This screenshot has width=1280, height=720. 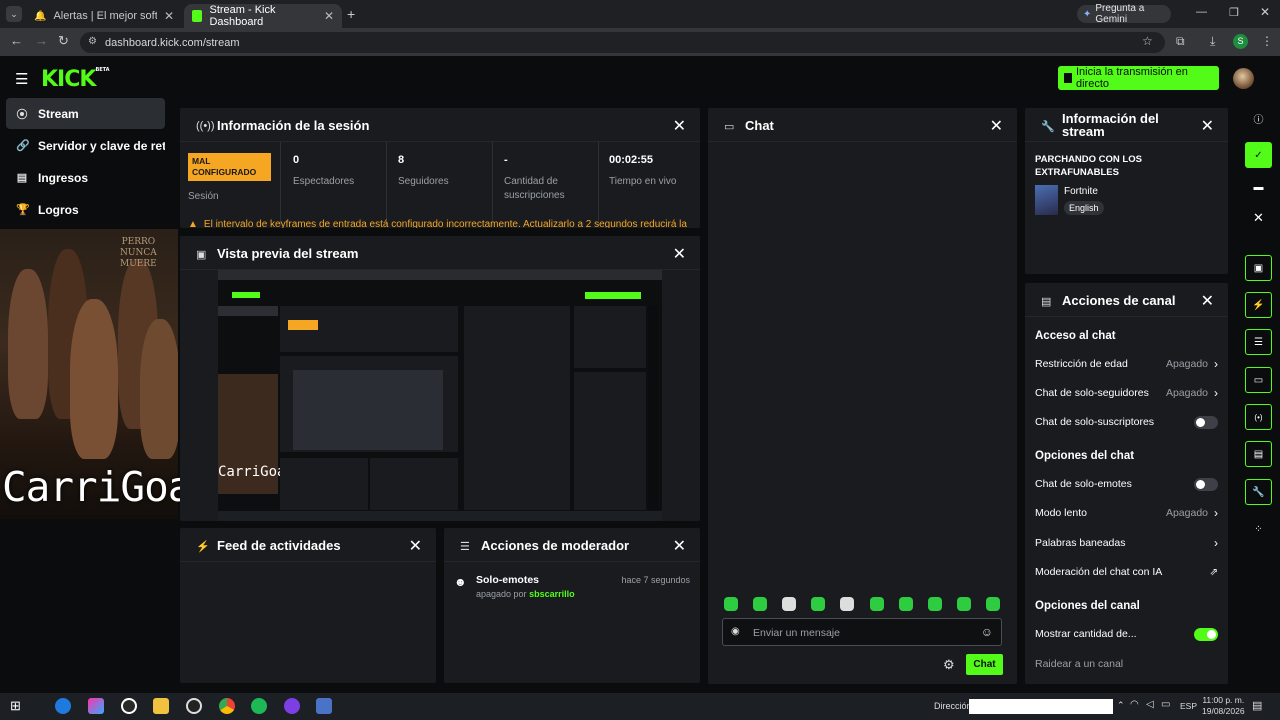 I want to click on followers-only-row: Chat de solo-seguidores Apagado ›, so click(x=1126, y=393).